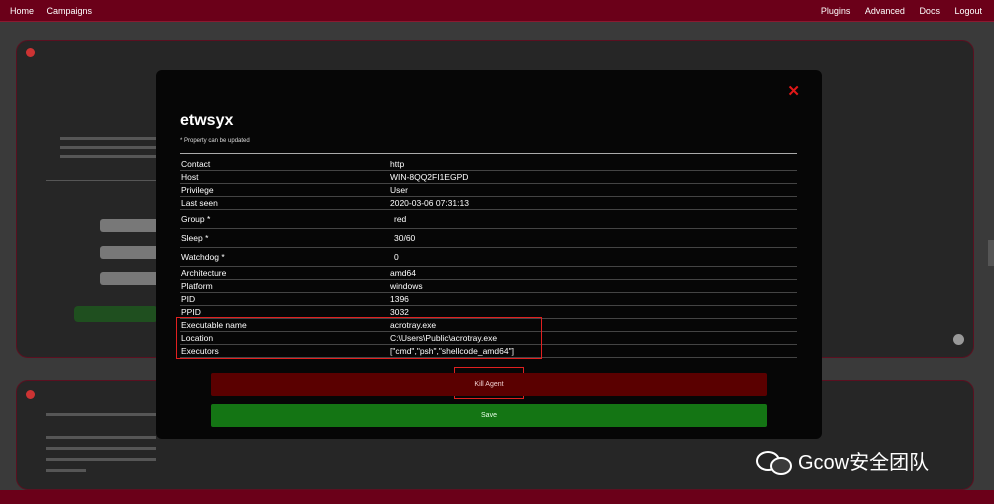  Describe the element at coordinates (793, 91) in the screenshot. I see `close-icon: ✕` at that location.